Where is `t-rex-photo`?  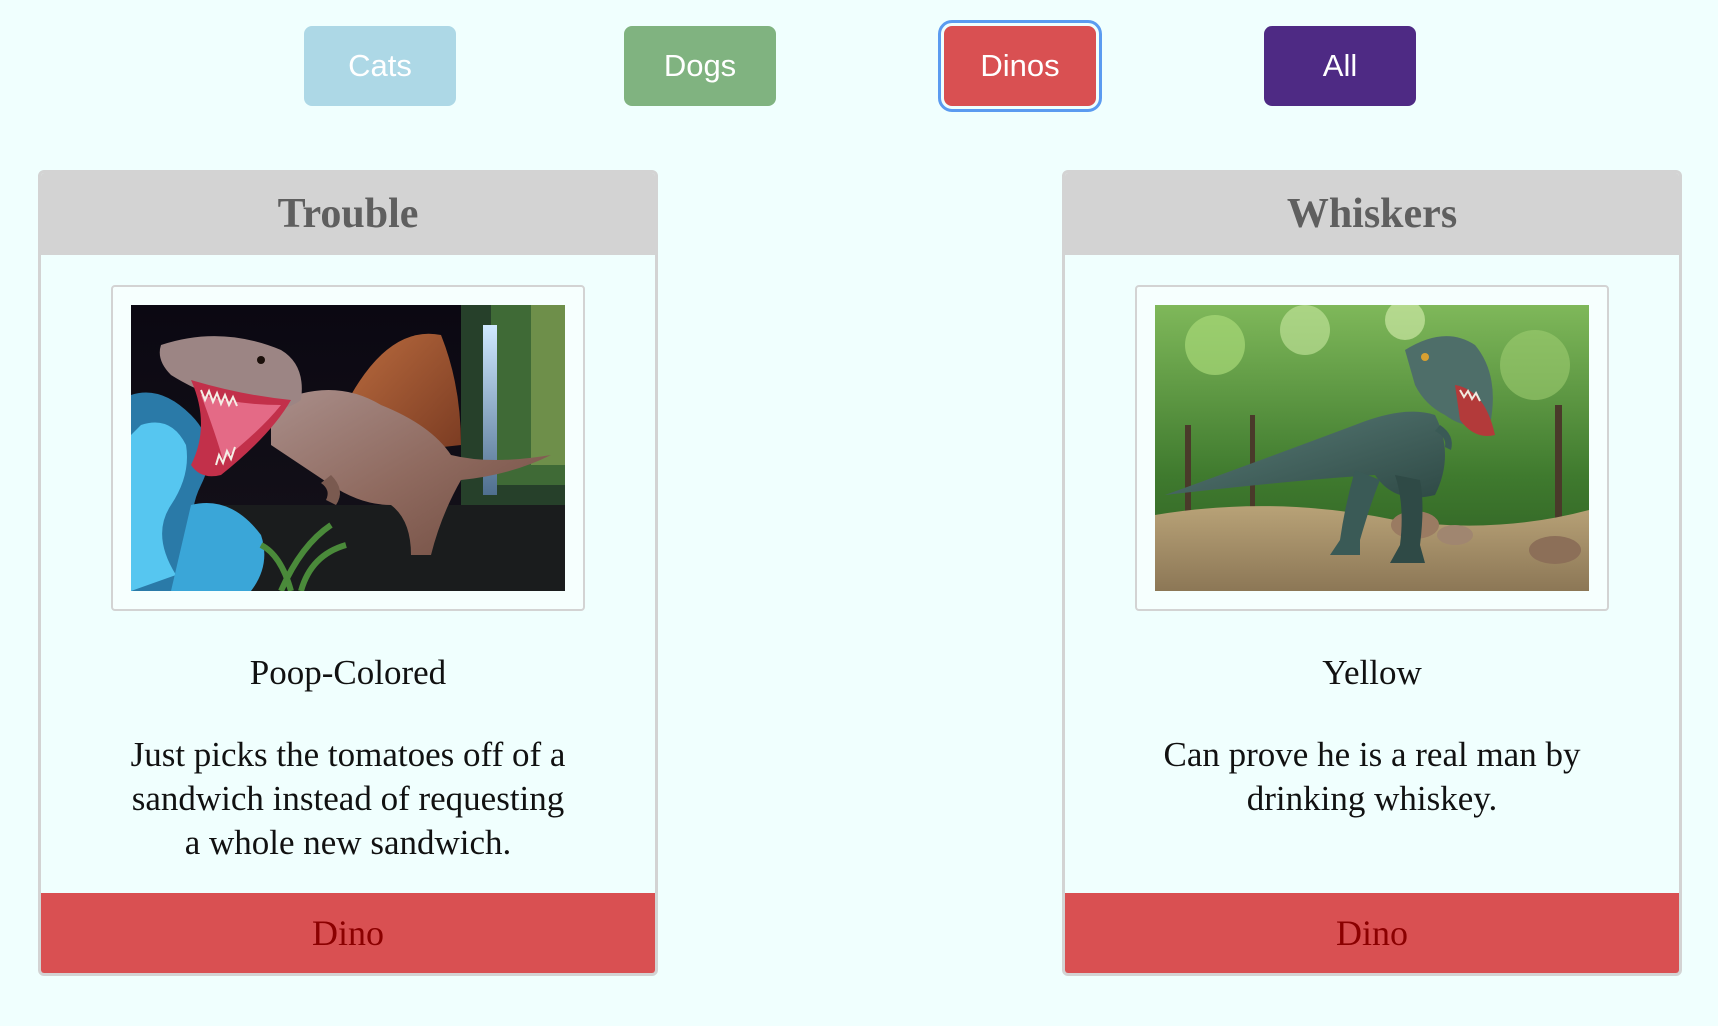
t-rex-photo is located at coordinates (1372, 448).